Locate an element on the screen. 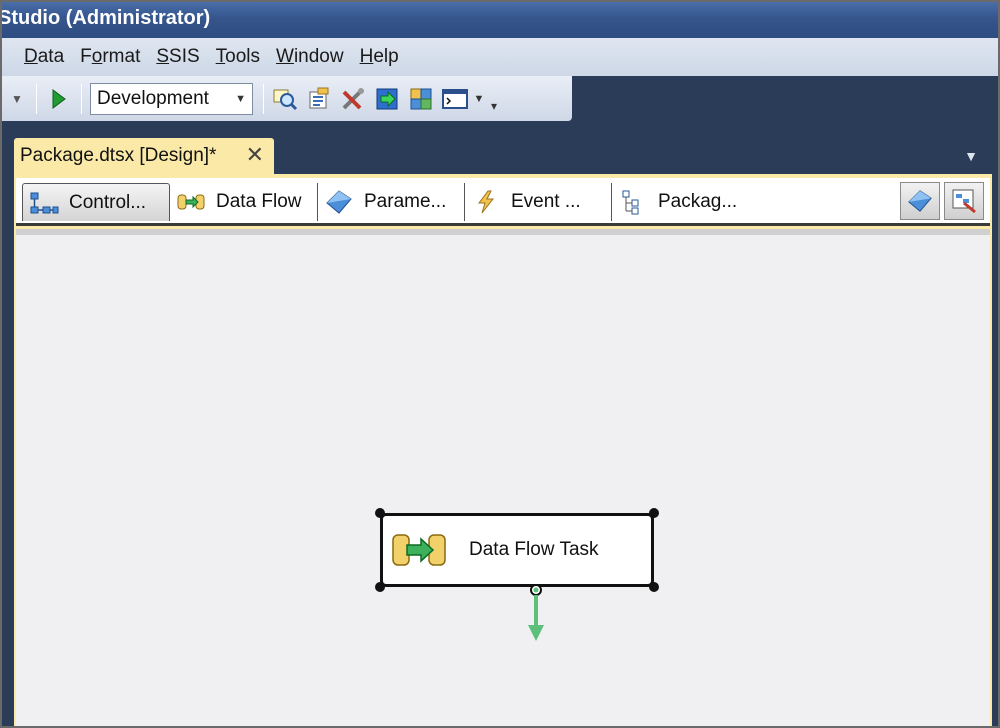 The height and width of the screenshot is (728, 1000). configuration-value: Development is located at coordinates (153, 98).